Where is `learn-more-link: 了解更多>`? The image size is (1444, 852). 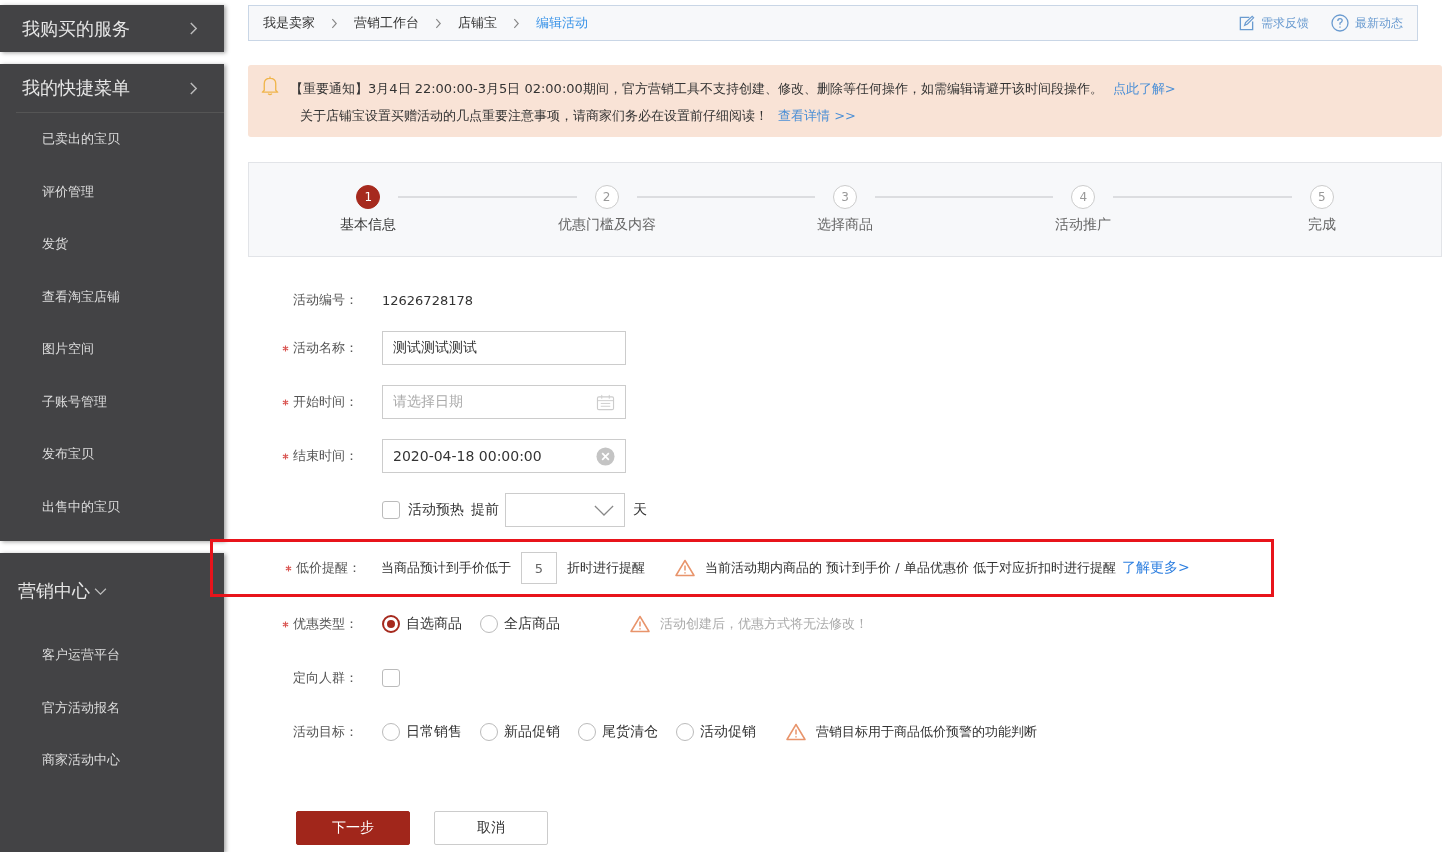
learn-more-link: 了解更多> is located at coordinates (1155, 568).